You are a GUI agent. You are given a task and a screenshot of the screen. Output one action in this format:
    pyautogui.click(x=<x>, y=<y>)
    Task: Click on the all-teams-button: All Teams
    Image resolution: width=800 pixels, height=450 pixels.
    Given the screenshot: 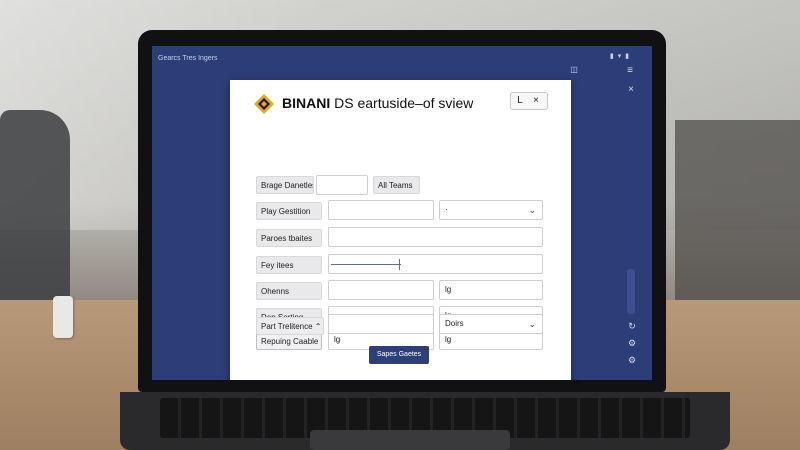 What is the action you would take?
    pyautogui.click(x=396, y=185)
    